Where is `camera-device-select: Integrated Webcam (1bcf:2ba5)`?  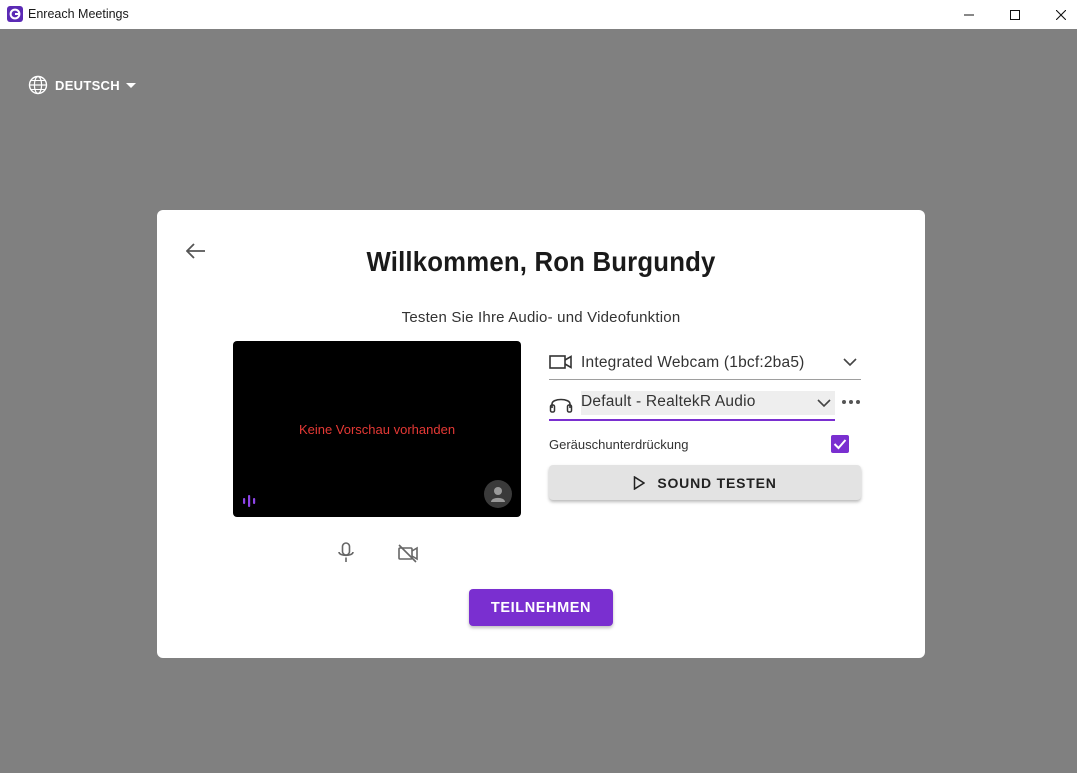
camera-device-select: Integrated Webcam (1bcf:2ba5) is located at coordinates (705, 363).